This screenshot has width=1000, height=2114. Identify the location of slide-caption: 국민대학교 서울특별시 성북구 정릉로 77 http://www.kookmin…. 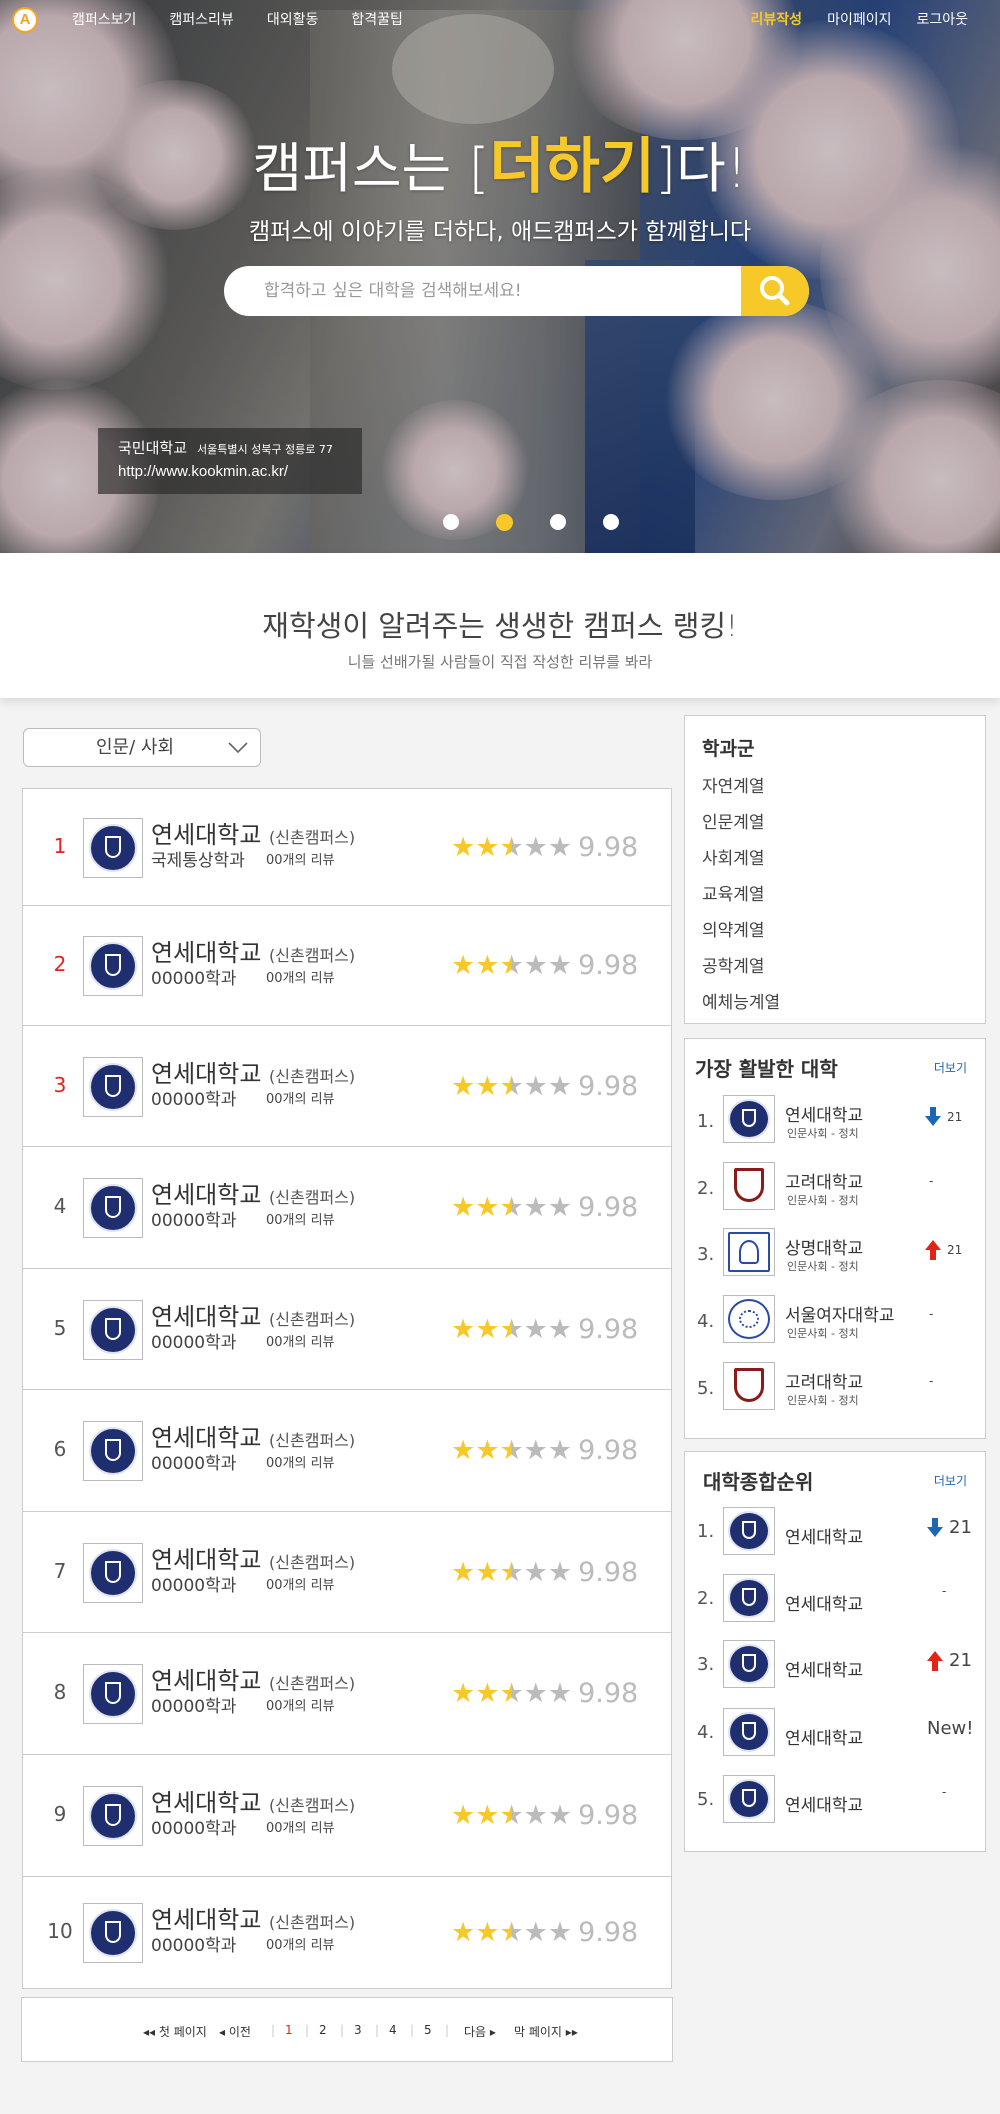
(230, 461).